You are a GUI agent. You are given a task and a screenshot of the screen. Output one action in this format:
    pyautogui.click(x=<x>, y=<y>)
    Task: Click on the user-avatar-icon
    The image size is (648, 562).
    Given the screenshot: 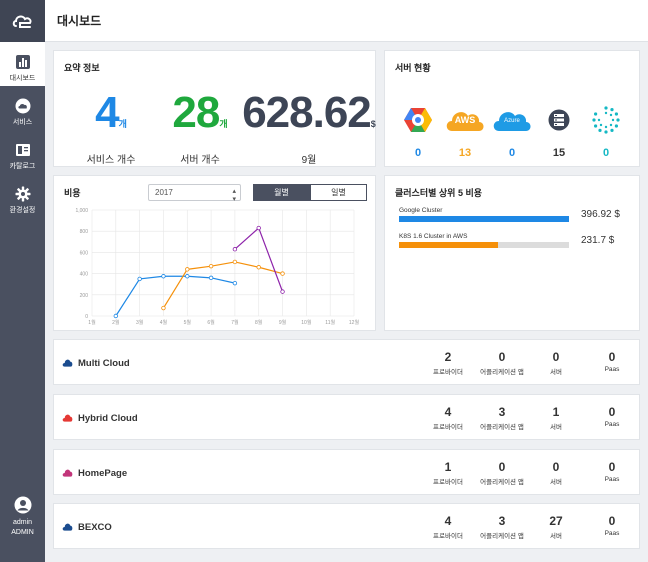 What is the action you would take?
    pyautogui.click(x=22, y=505)
    